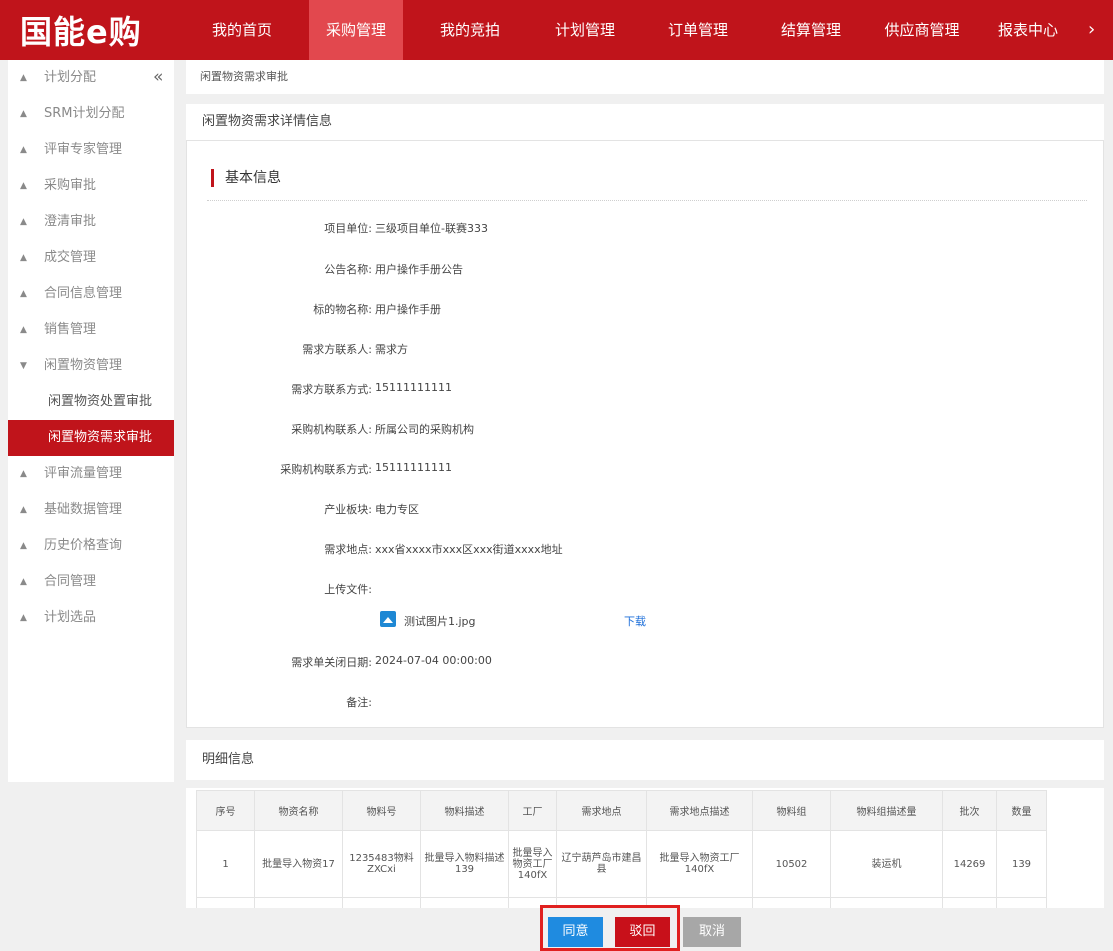 The height and width of the screenshot is (951, 1113). I want to click on file-name: 测试图片1.jpg, so click(440, 621).